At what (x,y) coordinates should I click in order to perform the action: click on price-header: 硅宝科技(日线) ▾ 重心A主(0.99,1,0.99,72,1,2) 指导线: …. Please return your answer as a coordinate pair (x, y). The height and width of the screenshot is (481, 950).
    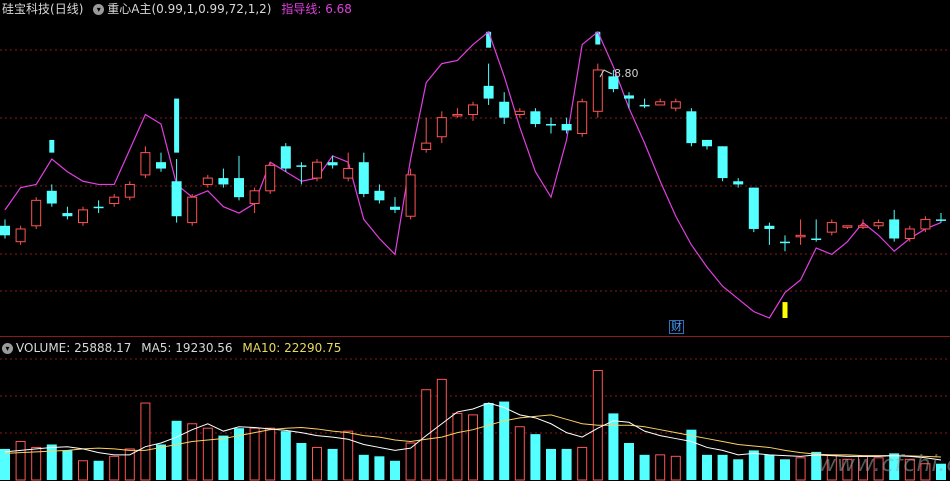
    Looking at the image, I should click on (177, 9).